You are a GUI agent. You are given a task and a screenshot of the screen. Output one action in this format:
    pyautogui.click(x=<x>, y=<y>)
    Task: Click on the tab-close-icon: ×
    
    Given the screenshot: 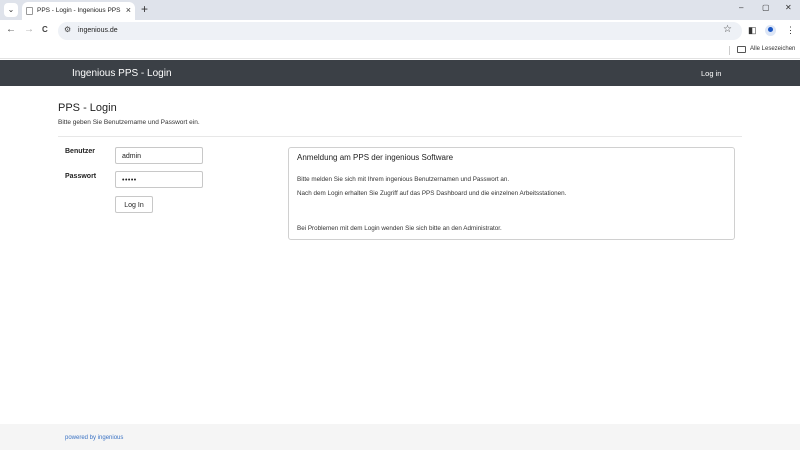 What is the action you would take?
    pyautogui.click(x=128, y=10)
    